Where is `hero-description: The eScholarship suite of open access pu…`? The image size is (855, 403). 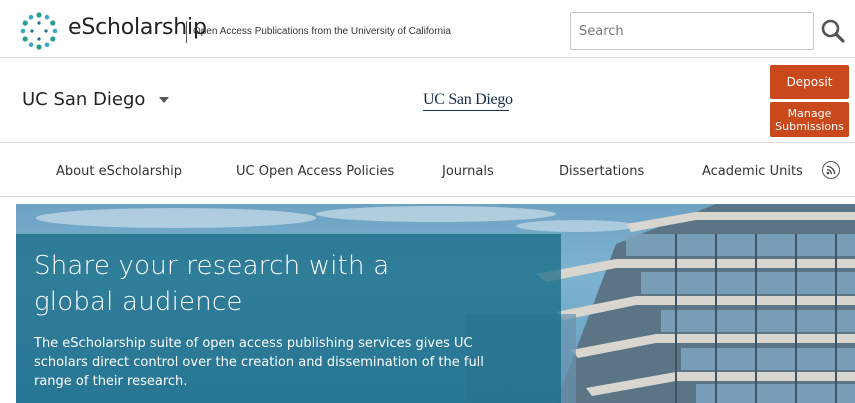
hero-description: The eScholarship suite of open access pu… is located at coordinates (259, 362).